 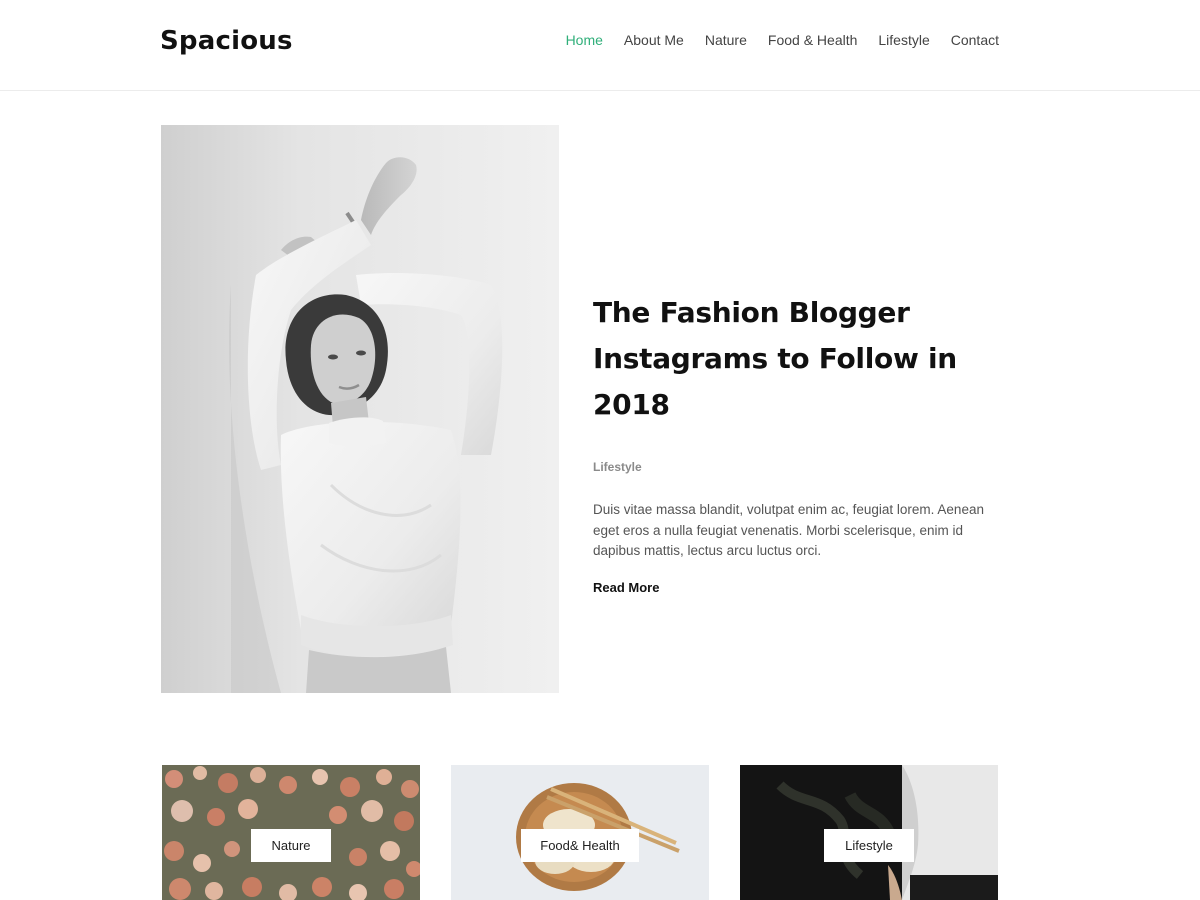 What do you see at coordinates (964, 40) in the screenshot?
I see `nav-item-contact: Contact` at bounding box center [964, 40].